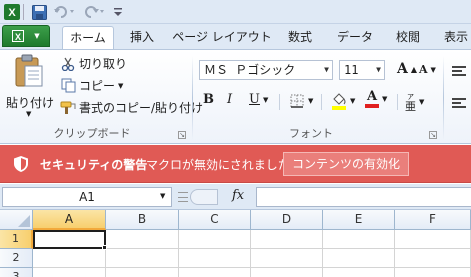 This screenshot has height=277, width=471. I want to click on title-bar: X, so click(235, 12).